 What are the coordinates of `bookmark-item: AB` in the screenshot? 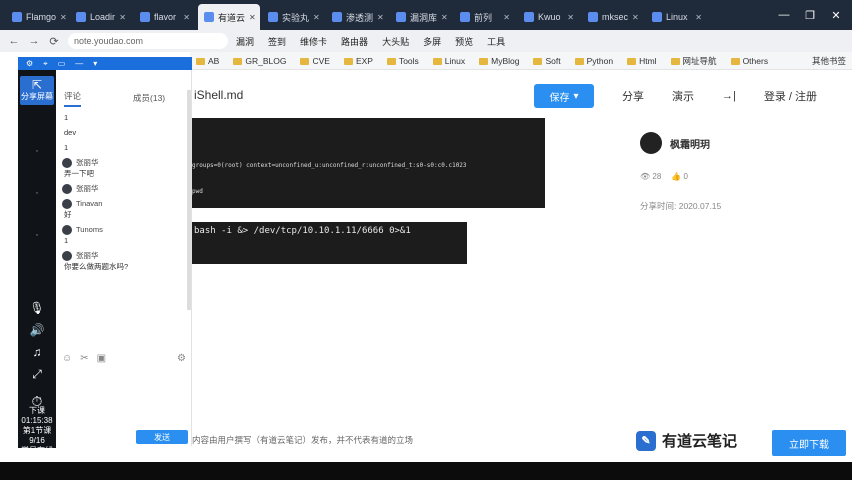 It's located at (207, 61).